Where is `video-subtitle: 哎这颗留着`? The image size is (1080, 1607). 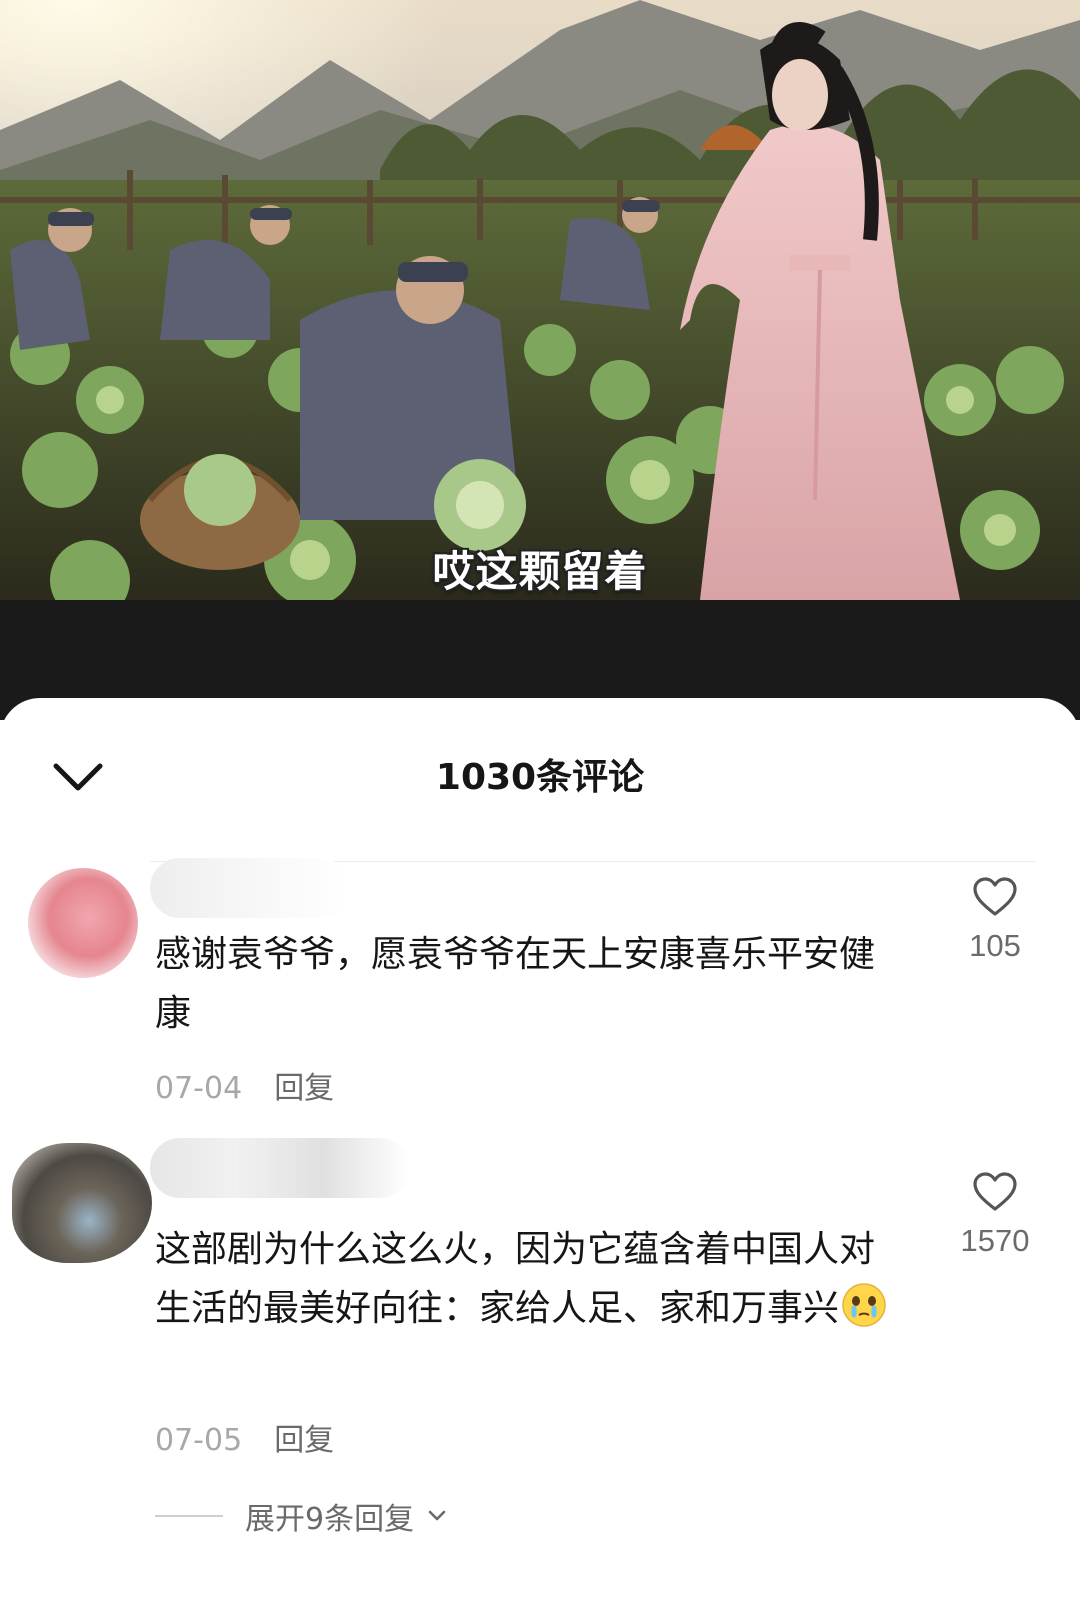
video-subtitle: 哎这颗留着 is located at coordinates (540, 571).